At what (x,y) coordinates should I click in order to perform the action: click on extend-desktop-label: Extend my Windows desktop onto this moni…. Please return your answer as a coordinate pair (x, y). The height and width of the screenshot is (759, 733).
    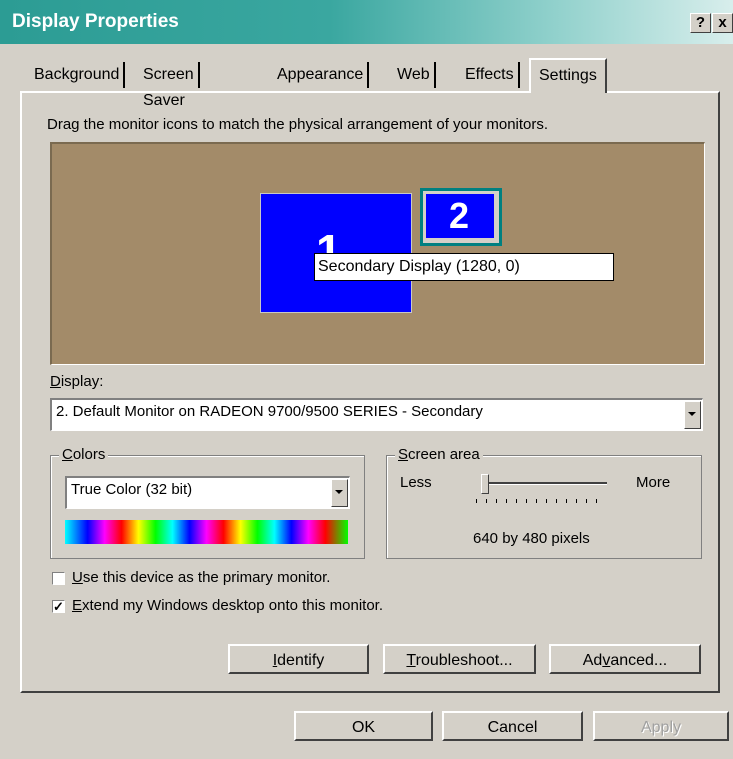
    Looking at the image, I should click on (227, 605).